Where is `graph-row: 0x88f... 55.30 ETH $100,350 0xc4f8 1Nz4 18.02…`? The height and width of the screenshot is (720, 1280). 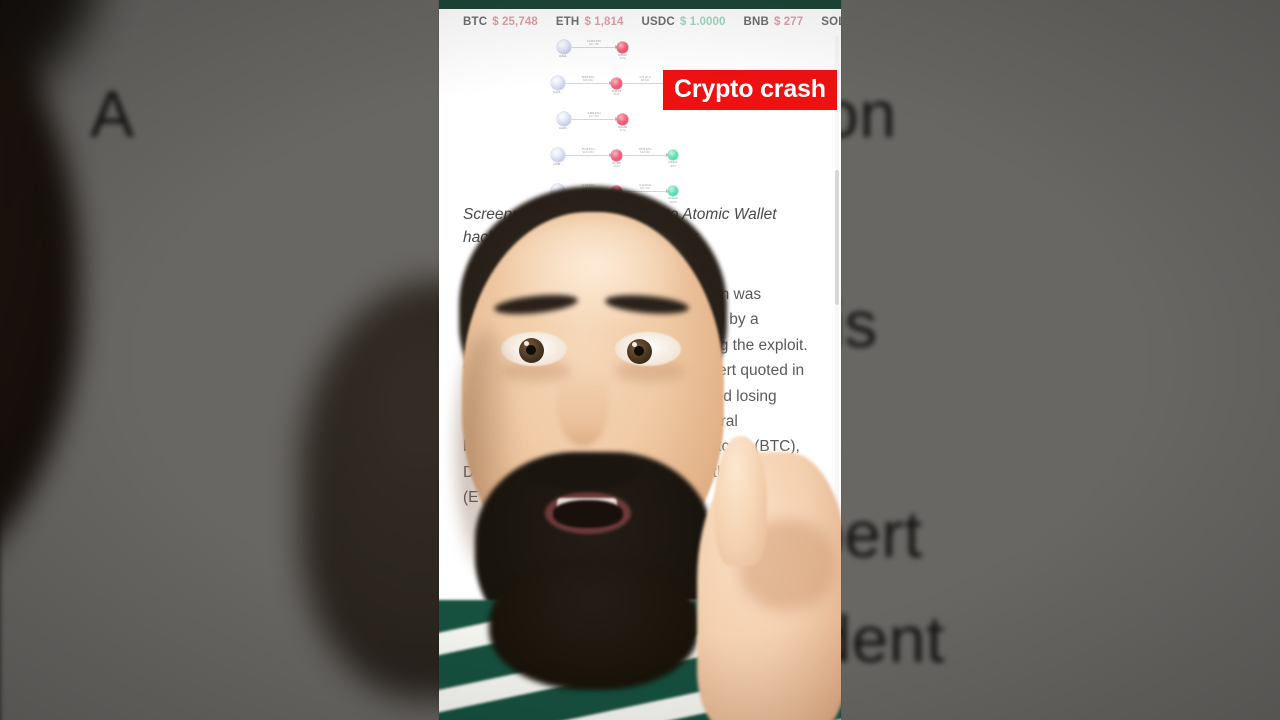
graph-row: 0x88f... 55.30 ETH $100,350 0xc4f8 1Nz4 18.02… is located at coordinates (614, 155).